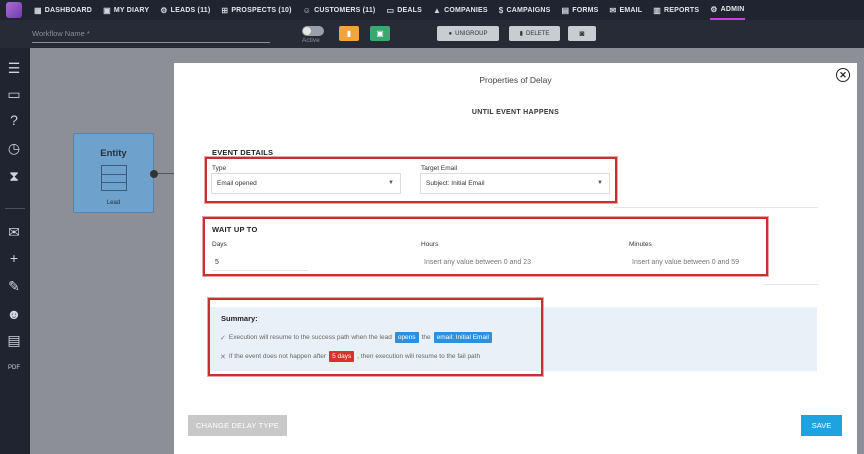 The height and width of the screenshot is (454, 864). What do you see at coordinates (626, 10) in the screenshot?
I see `nav-email: ✉ EMAIL` at bounding box center [626, 10].